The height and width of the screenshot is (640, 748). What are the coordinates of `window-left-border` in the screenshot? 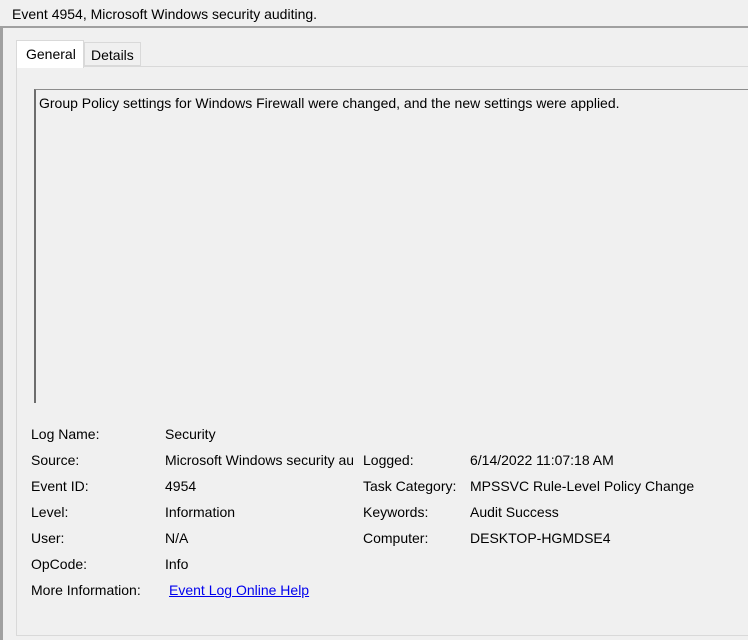 It's located at (1, 334).